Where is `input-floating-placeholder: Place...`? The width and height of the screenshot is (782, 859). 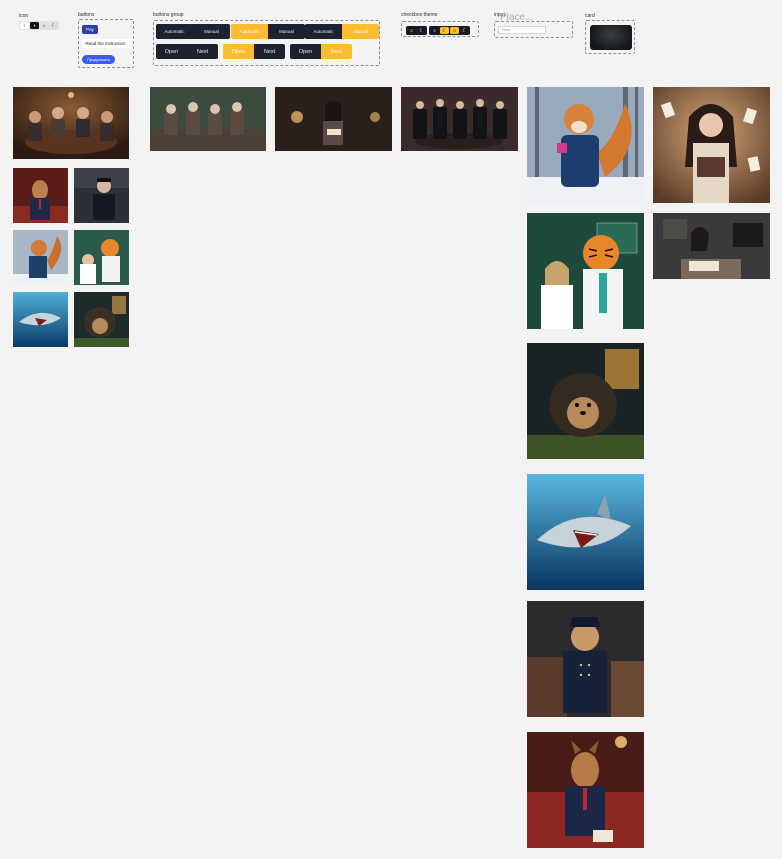 input-floating-placeholder: Place... is located at coordinates (517, 17).